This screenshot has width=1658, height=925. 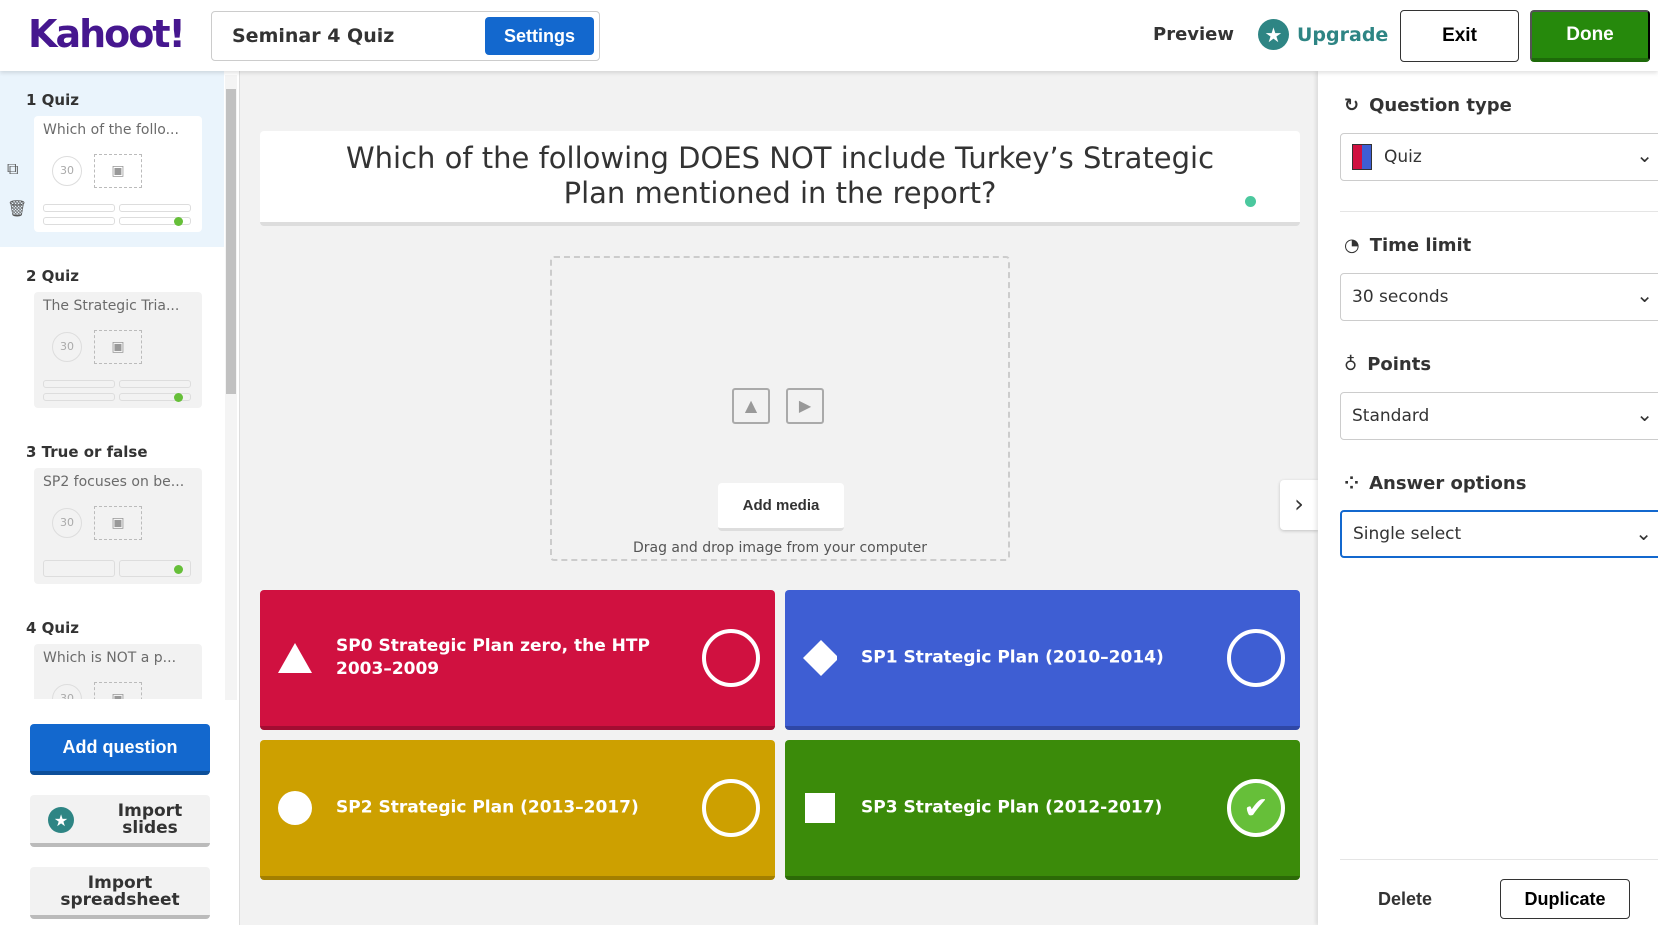 I want to click on upgrade-label: Upgrade, so click(x=1343, y=34).